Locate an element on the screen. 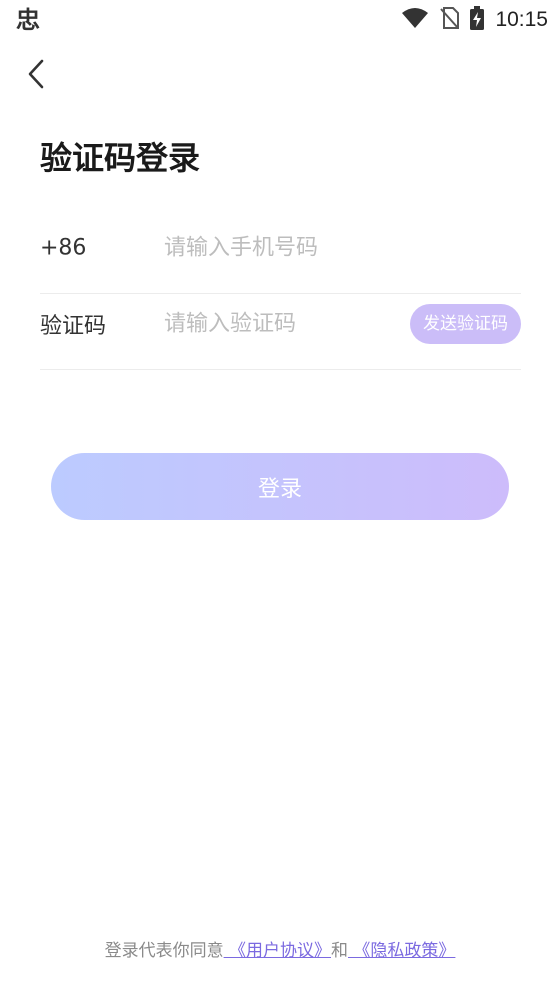 The height and width of the screenshot is (995, 560). no-sim-icon is located at coordinates (449, 20).